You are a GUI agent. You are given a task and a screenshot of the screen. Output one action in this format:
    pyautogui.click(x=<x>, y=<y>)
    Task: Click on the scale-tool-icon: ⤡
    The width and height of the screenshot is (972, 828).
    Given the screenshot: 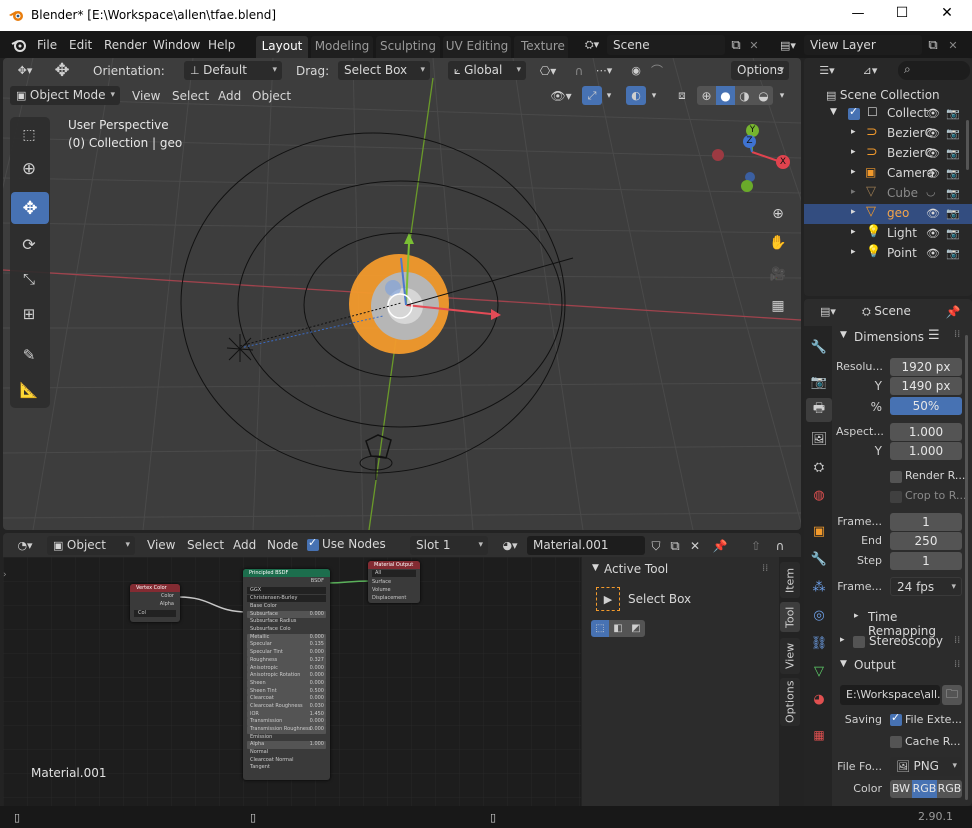 What is the action you would take?
    pyautogui.click(x=29, y=279)
    